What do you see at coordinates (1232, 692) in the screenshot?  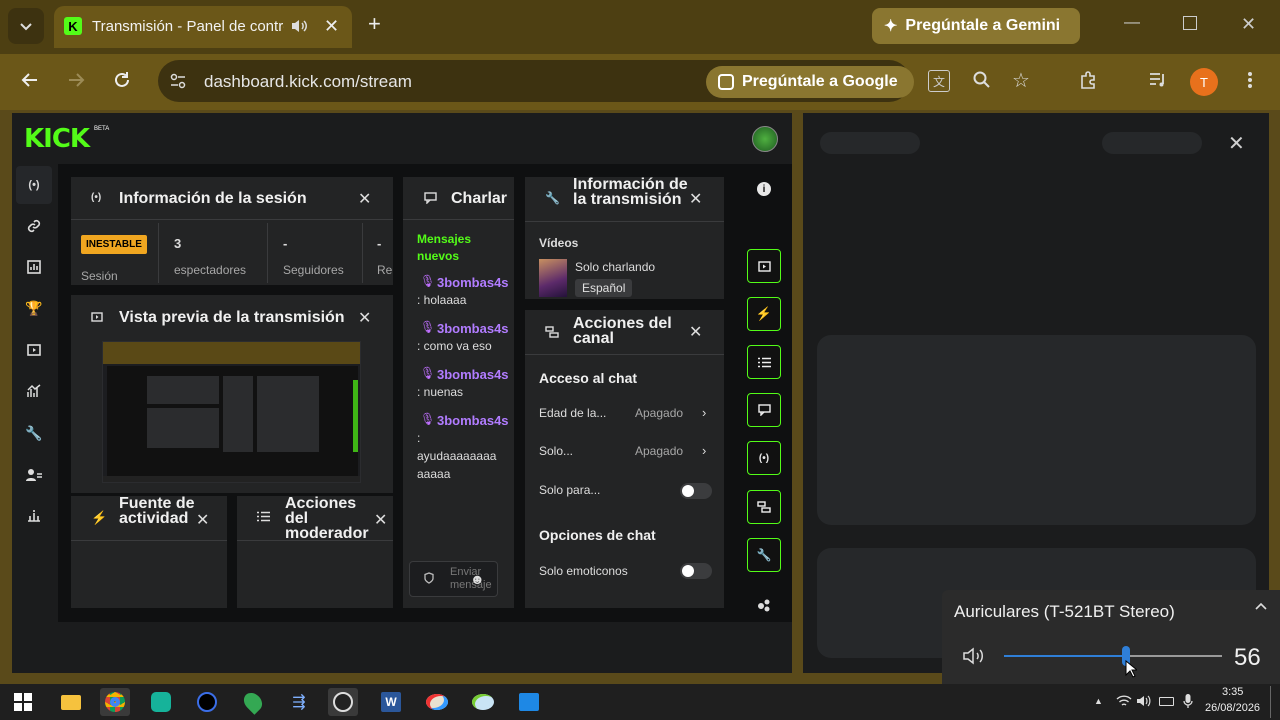 I see `clock-time: 3:35` at bounding box center [1232, 692].